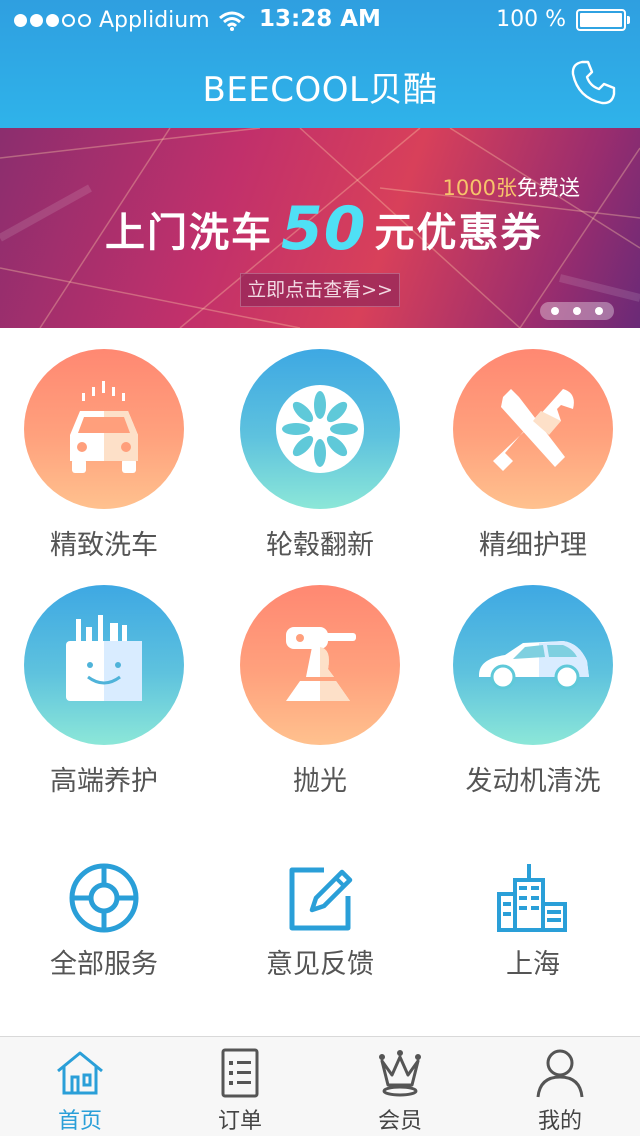  I want to click on service-label: 精致洗车, so click(104, 545).